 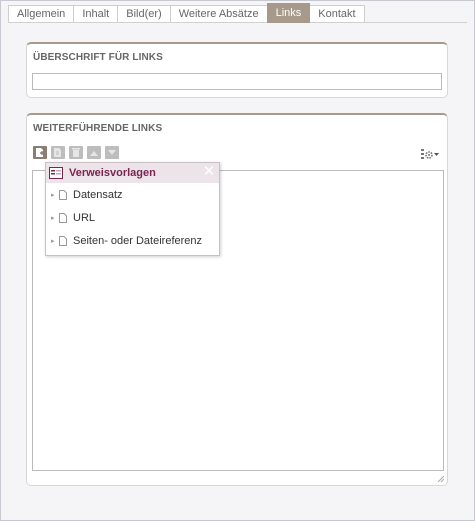 I want to click on links-heading-input, so click(x=237, y=81).